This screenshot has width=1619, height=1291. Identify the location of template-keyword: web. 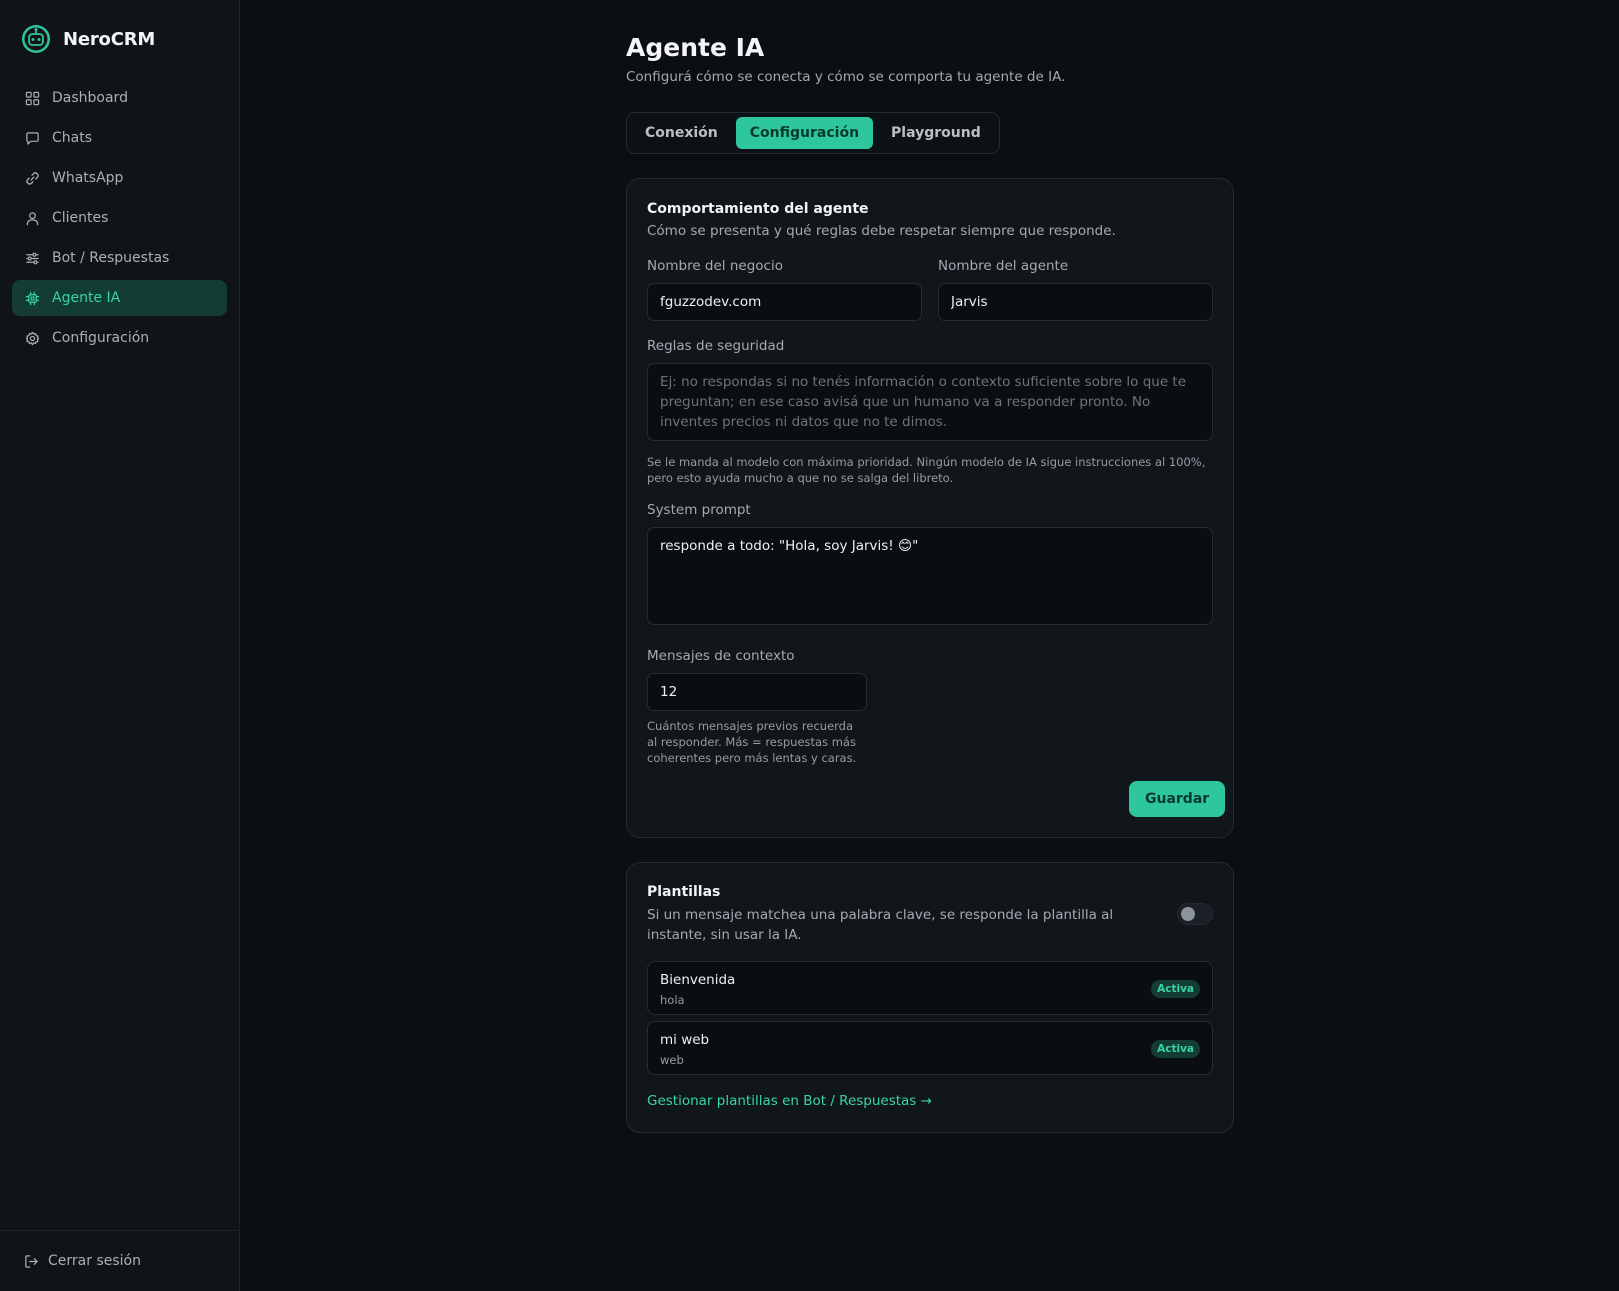
(672, 1060).